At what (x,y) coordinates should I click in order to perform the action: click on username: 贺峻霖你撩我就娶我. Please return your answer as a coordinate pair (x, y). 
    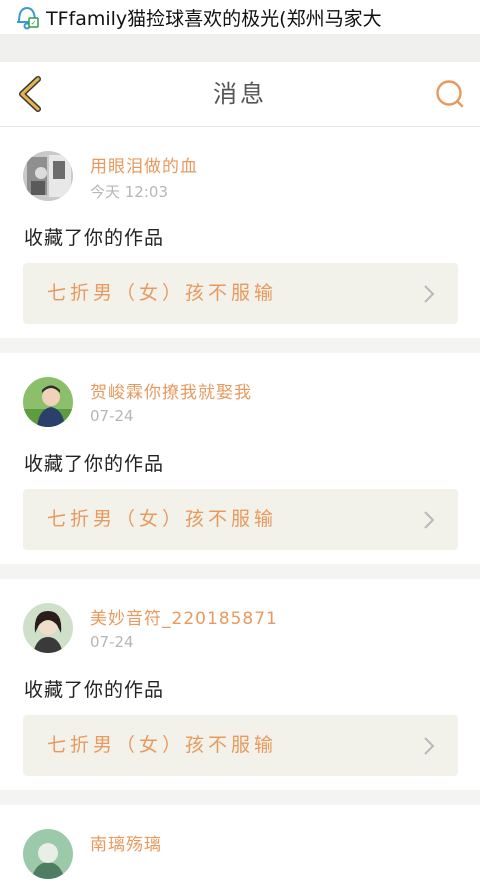
    Looking at the image, I should click on (171, 390).